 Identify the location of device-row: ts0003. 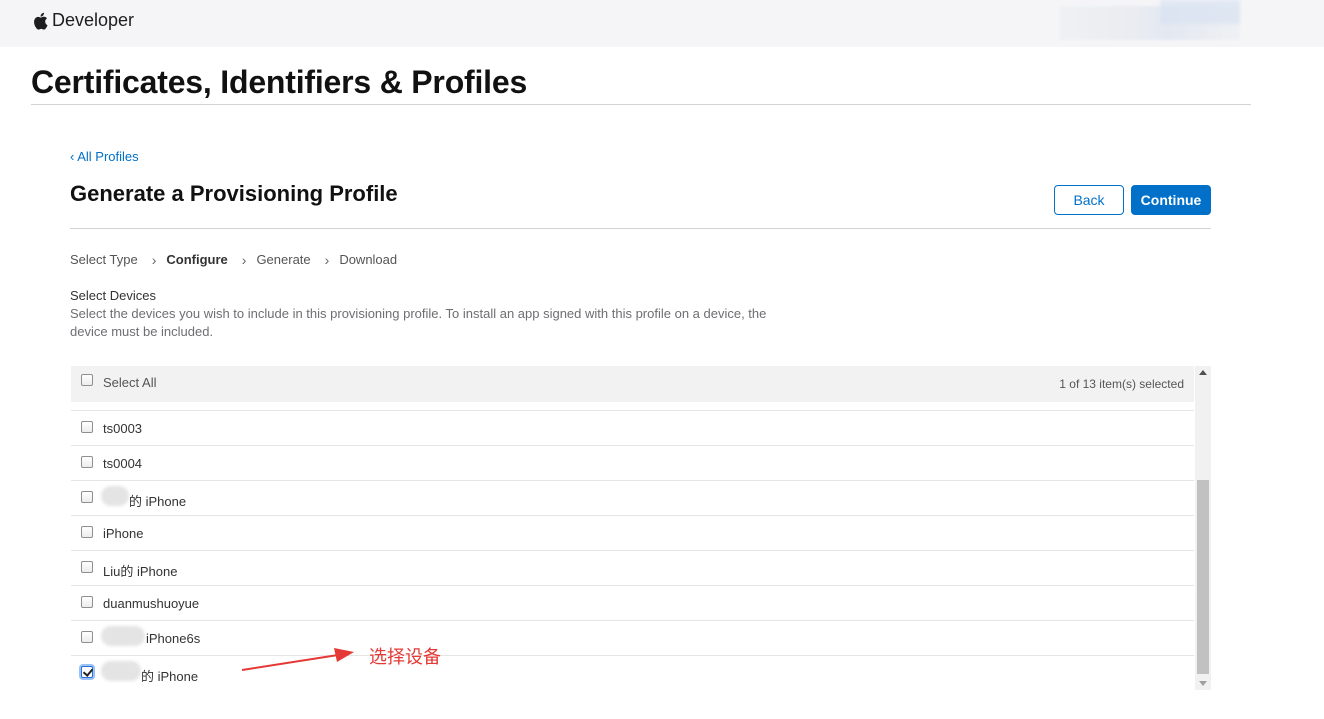
(632, 428).